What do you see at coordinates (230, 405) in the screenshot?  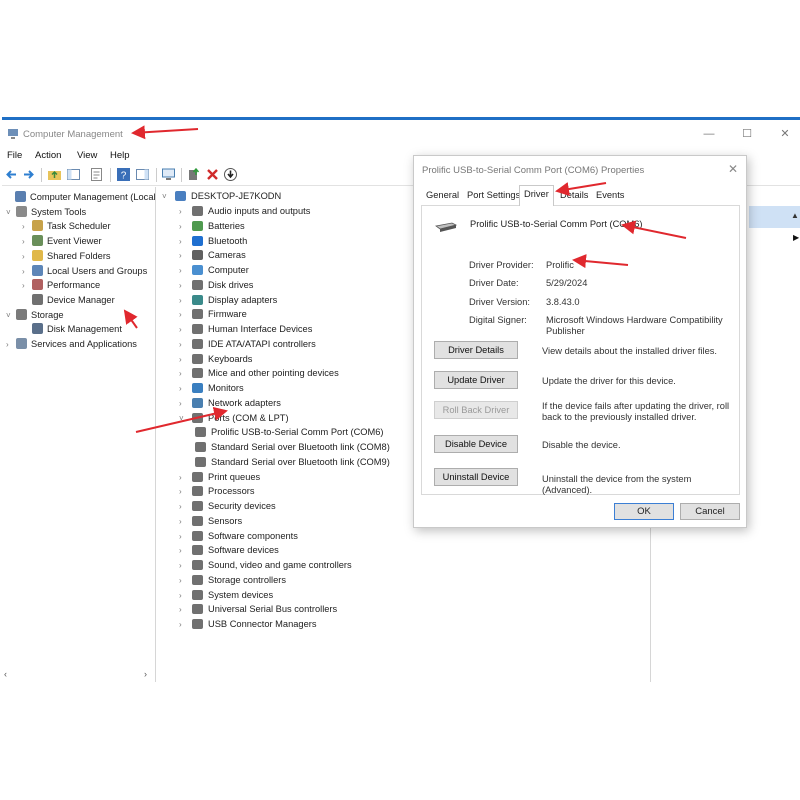 I see `device-category: › Network adapters` at bounding box center [230, 405].